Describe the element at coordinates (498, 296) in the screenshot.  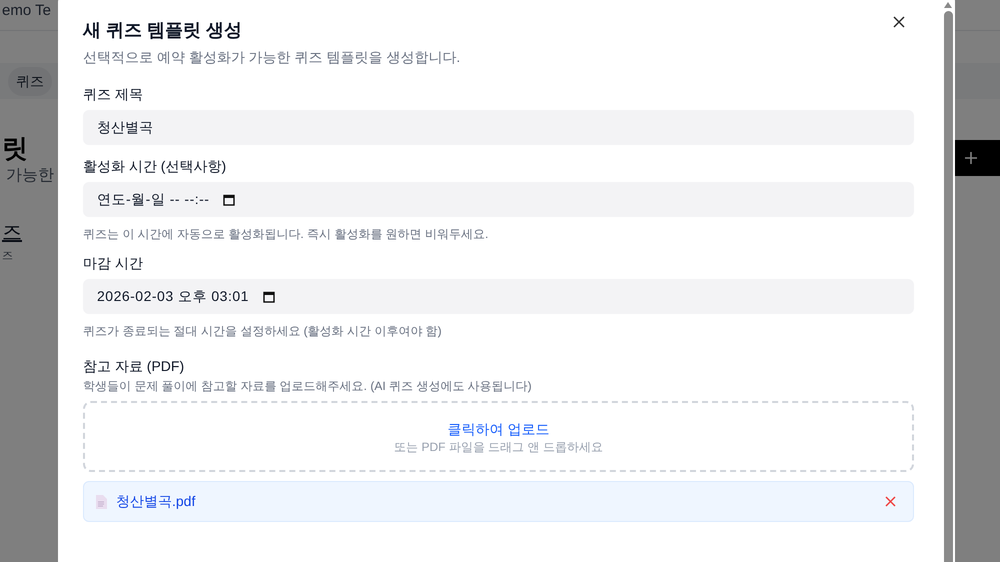
I see `datetime-field: 2026-02-03 오후 03:01` at that location.